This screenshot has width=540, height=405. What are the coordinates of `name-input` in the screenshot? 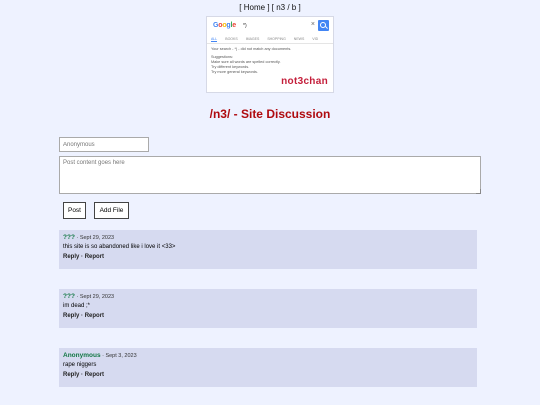 It's located at (104, 144).